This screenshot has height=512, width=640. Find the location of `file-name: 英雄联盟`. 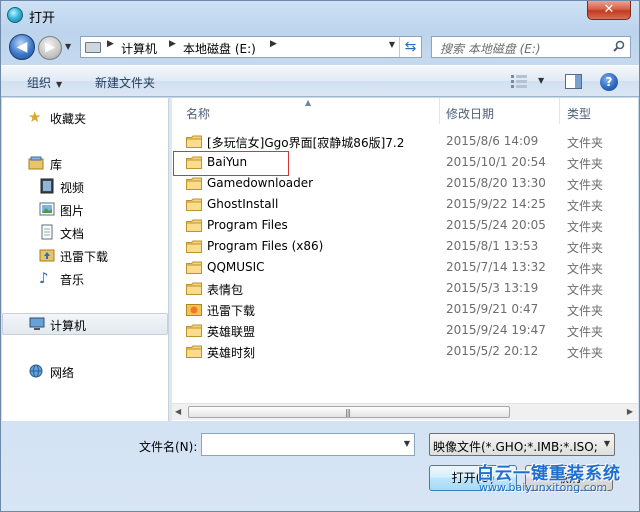

file-name: 英雄联盟 is located at coordinates (231, 332).